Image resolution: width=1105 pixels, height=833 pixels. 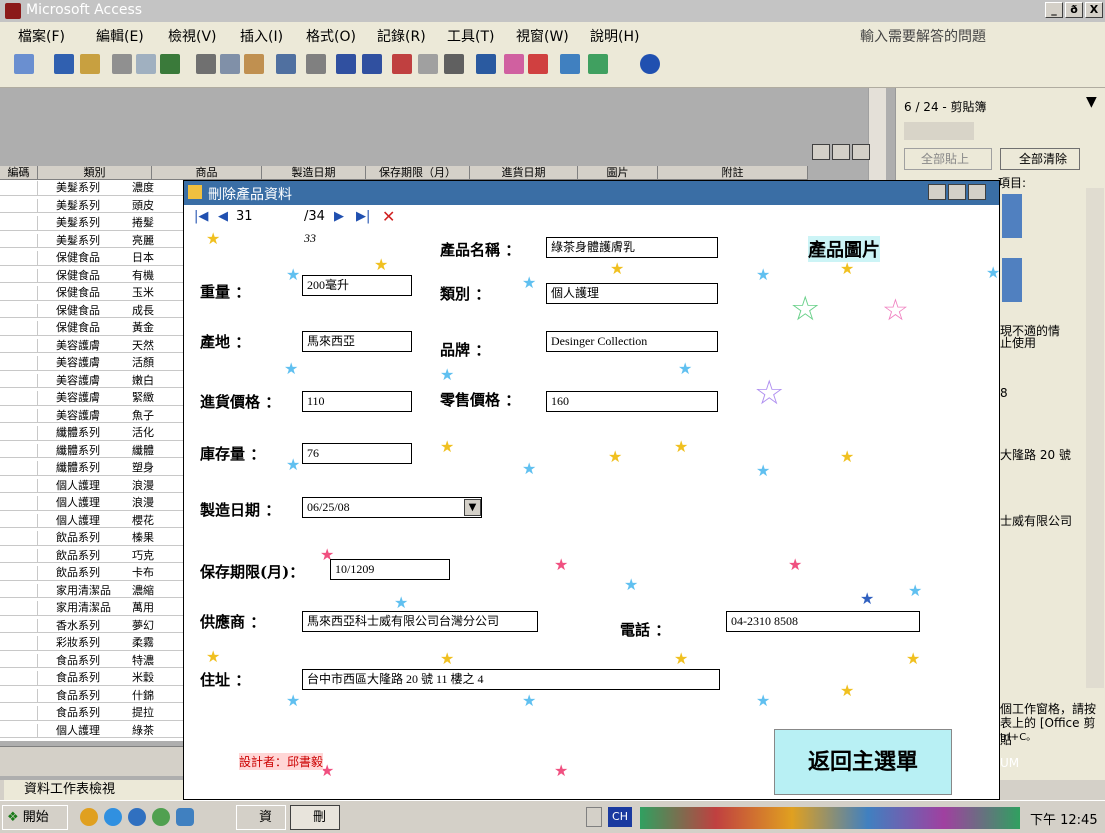 I want to click on table-row: 美髮系列 捲髮, so click(x=92, y=223).